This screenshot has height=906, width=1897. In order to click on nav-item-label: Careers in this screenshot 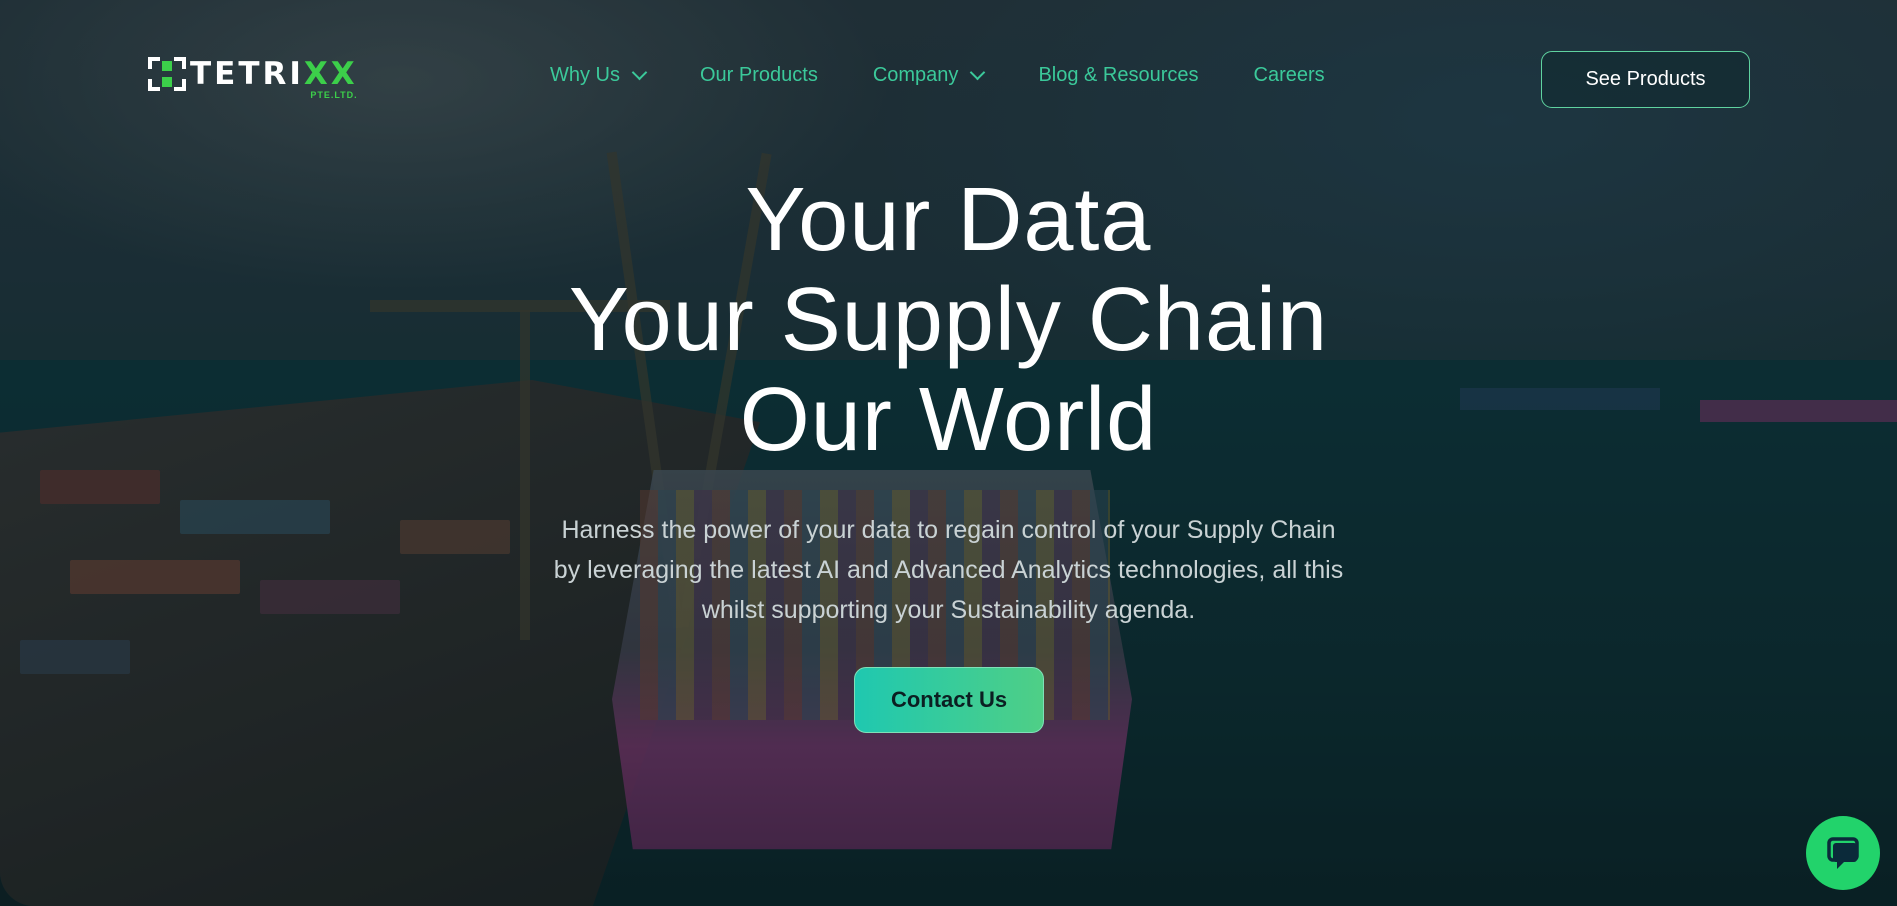, I will do `click(1289, 75)`.